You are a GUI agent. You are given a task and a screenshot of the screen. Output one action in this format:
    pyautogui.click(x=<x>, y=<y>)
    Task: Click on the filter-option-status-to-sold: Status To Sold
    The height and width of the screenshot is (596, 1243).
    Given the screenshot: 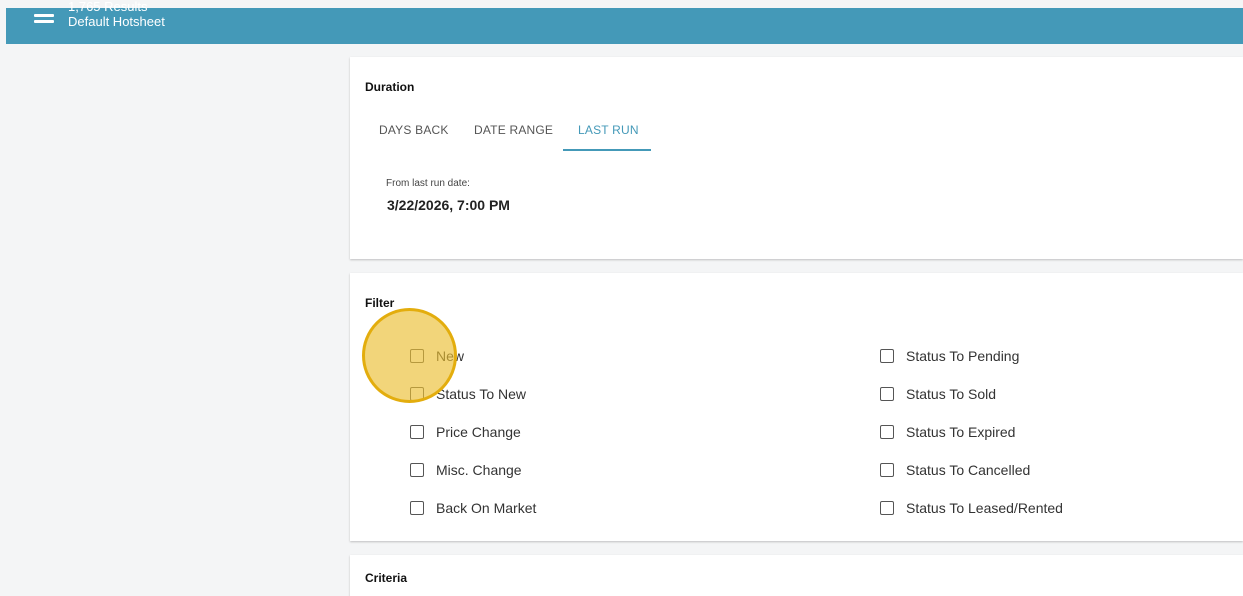 What is the action you would take?
    pyautogui.click(x=938, y=394)
    